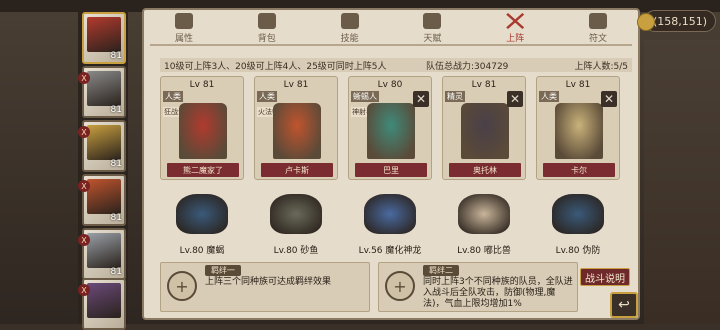 The image size is (720, 330). I want to click on roster-hero-3: X 81, so click(102, 200).